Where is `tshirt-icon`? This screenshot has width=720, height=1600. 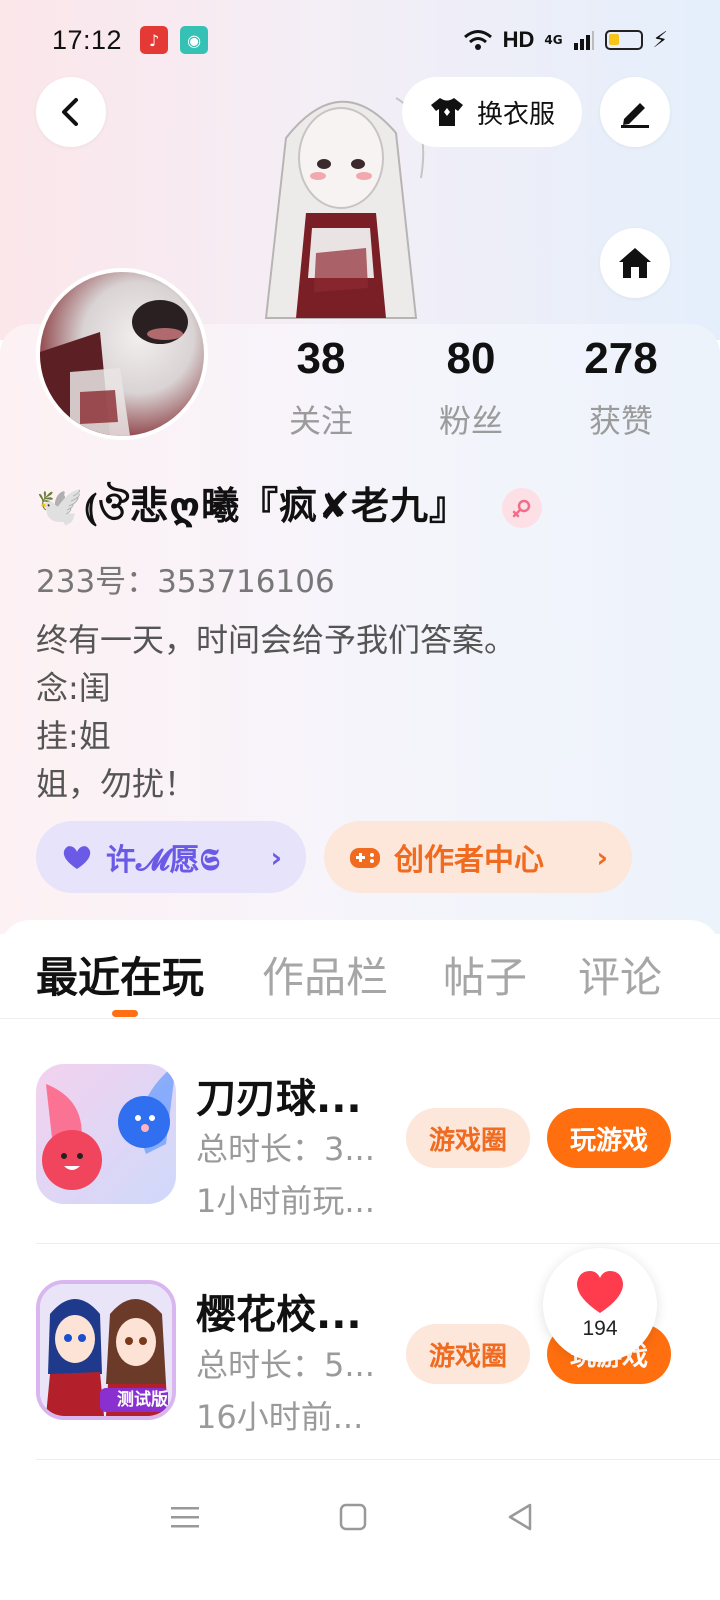 tshirt-icon is located at coordinates (446, 112).